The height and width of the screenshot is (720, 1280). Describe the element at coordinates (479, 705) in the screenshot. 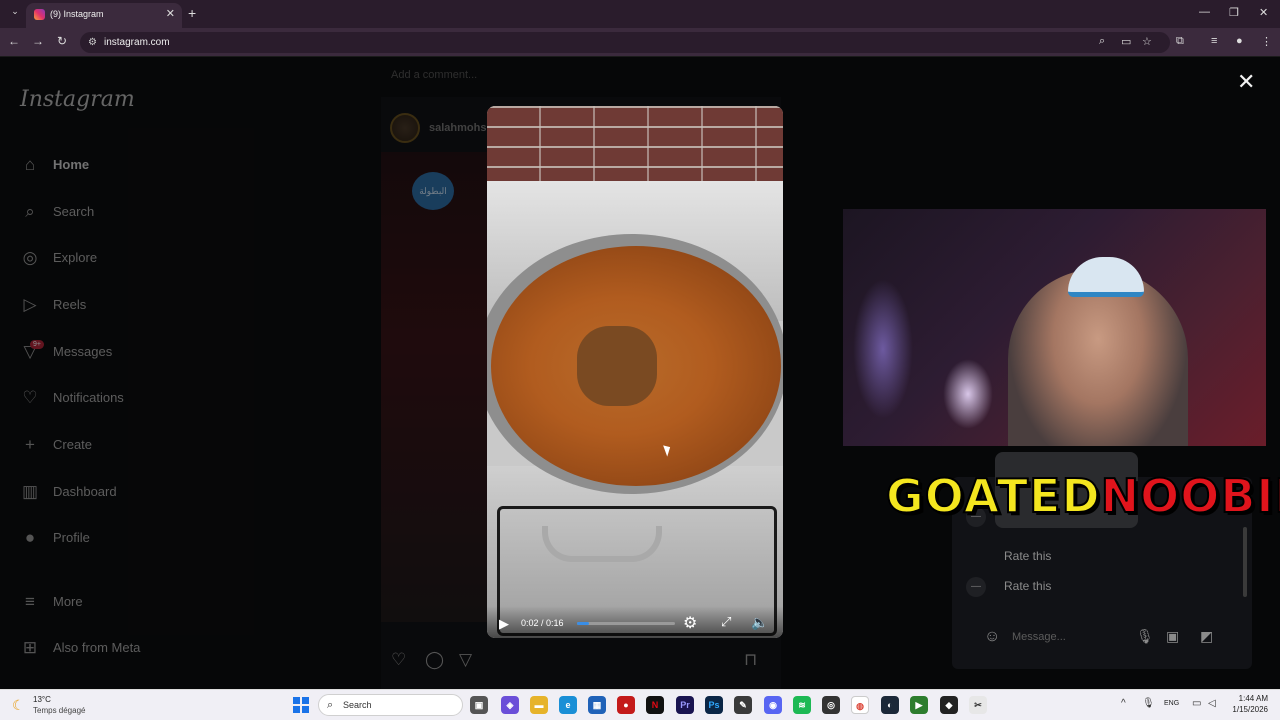

I see `task-view-icon: ▣` at that location.